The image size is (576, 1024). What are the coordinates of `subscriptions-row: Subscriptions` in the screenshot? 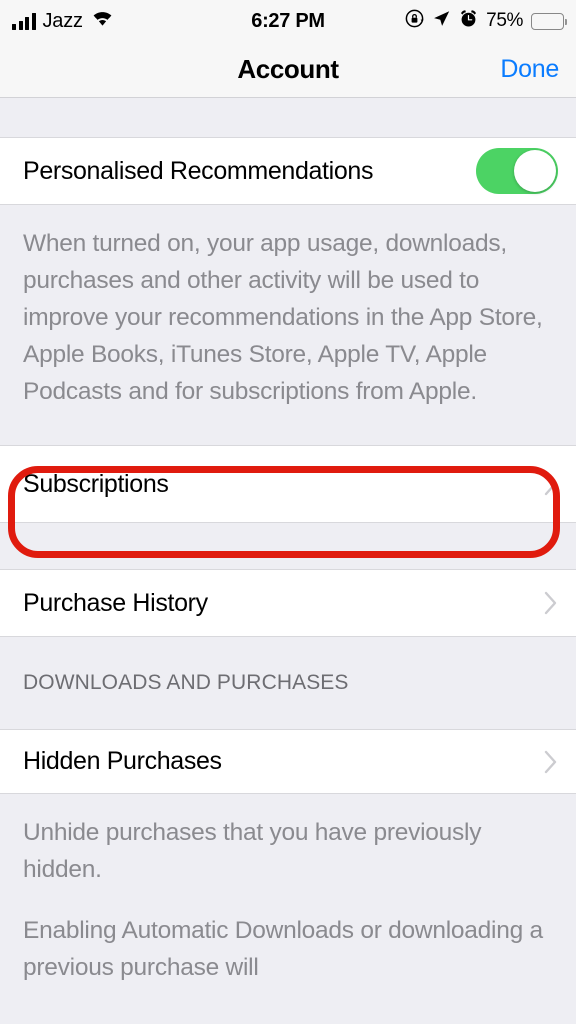 It's located at (288, 484).